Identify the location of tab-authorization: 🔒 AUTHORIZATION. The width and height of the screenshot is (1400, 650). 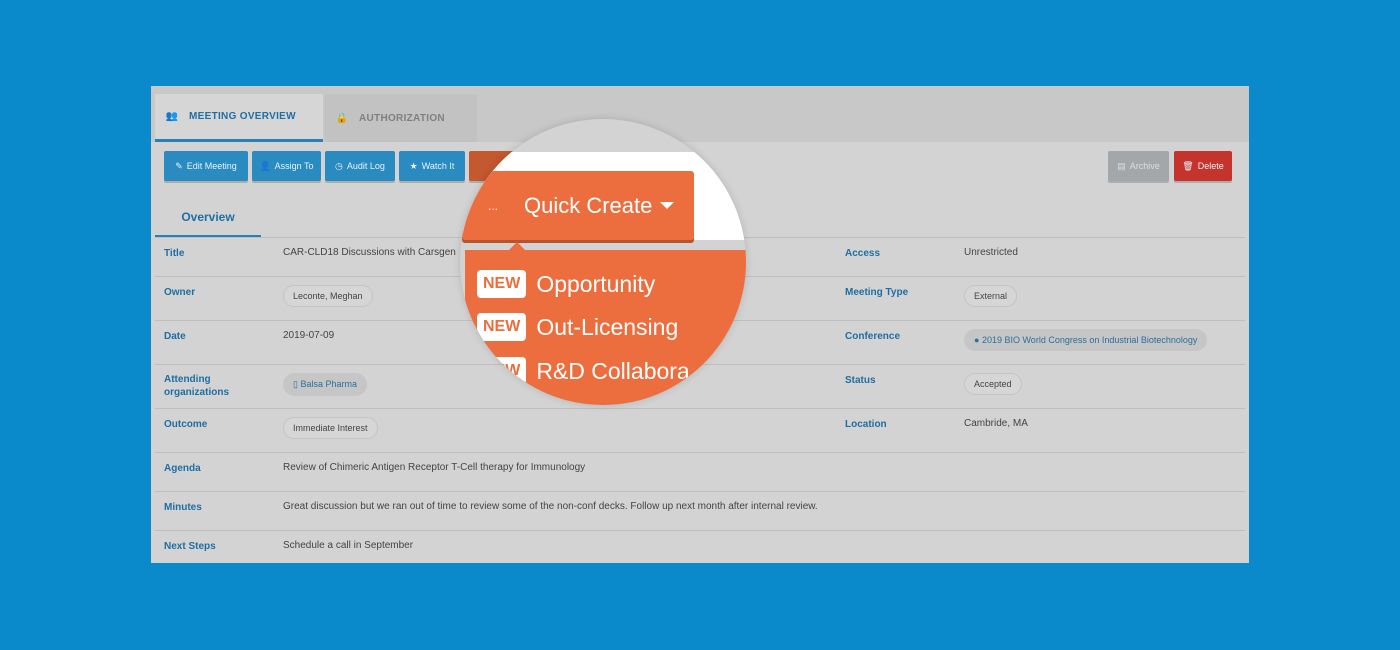
(401, 118).